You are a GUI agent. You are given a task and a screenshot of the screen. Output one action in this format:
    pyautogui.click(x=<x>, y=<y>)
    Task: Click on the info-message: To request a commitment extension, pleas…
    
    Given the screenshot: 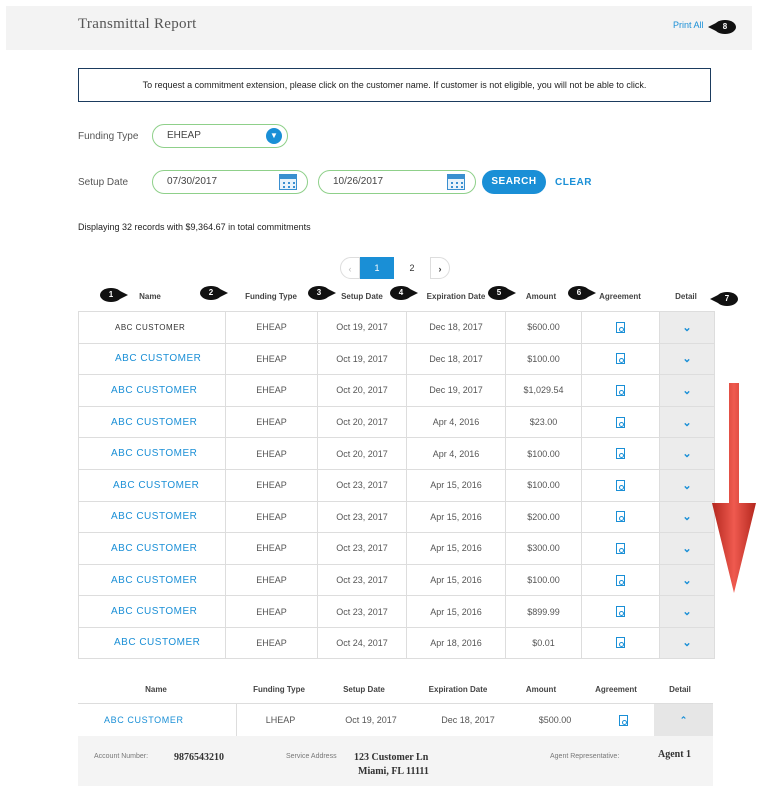 What is the action you would take?
    pyautogui.click(x=394, y=85)
    